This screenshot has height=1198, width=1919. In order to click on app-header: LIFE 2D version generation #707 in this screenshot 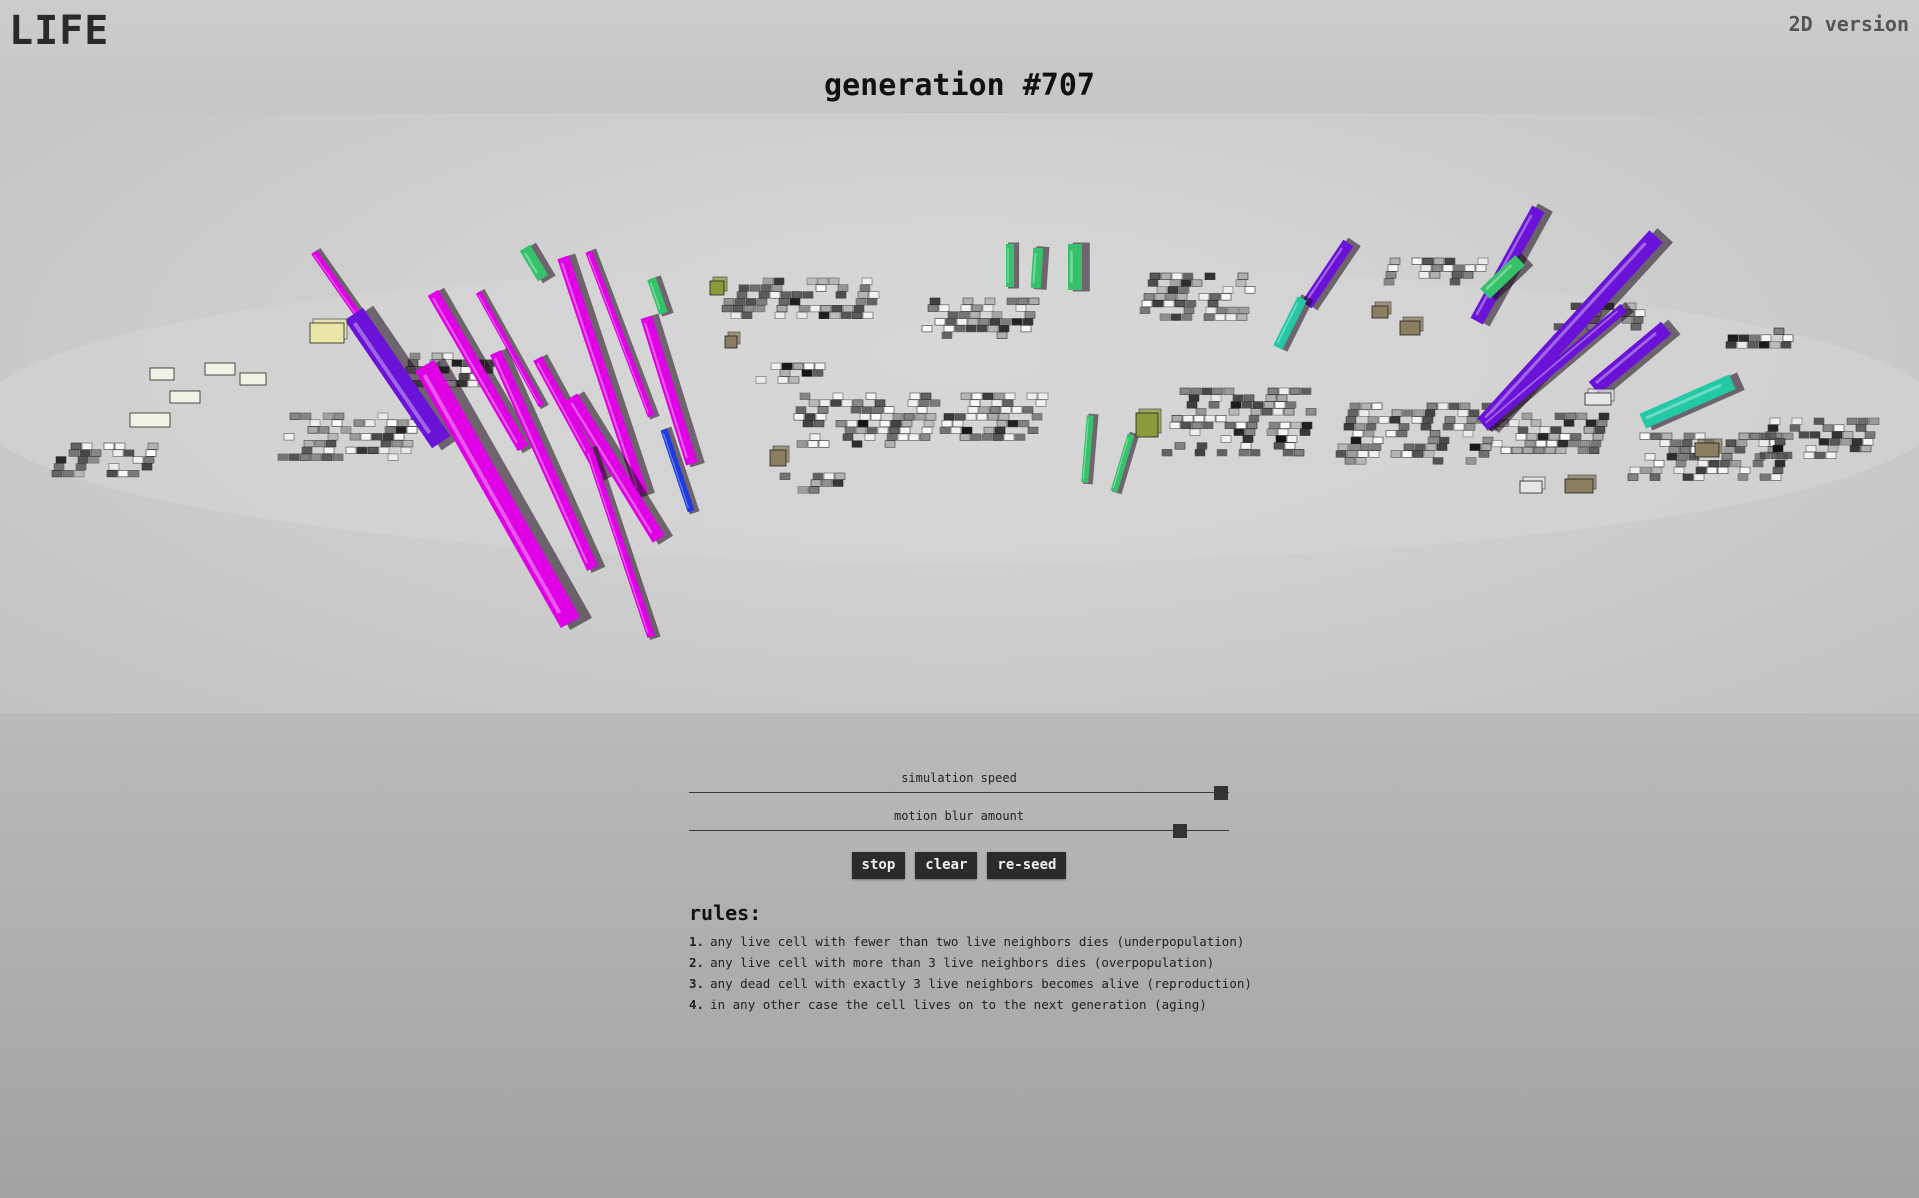, I will do `click(959, 56)`.